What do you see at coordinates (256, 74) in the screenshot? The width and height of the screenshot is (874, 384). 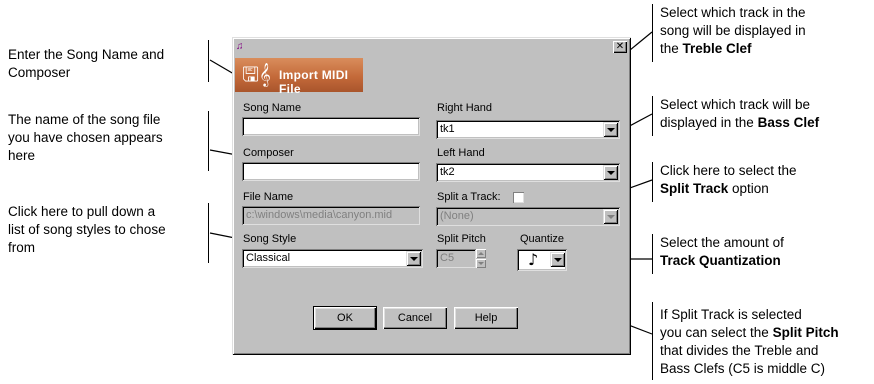 I see `floppy-disk-icon: 🖫𝄞` at bounding box center [256, 74].